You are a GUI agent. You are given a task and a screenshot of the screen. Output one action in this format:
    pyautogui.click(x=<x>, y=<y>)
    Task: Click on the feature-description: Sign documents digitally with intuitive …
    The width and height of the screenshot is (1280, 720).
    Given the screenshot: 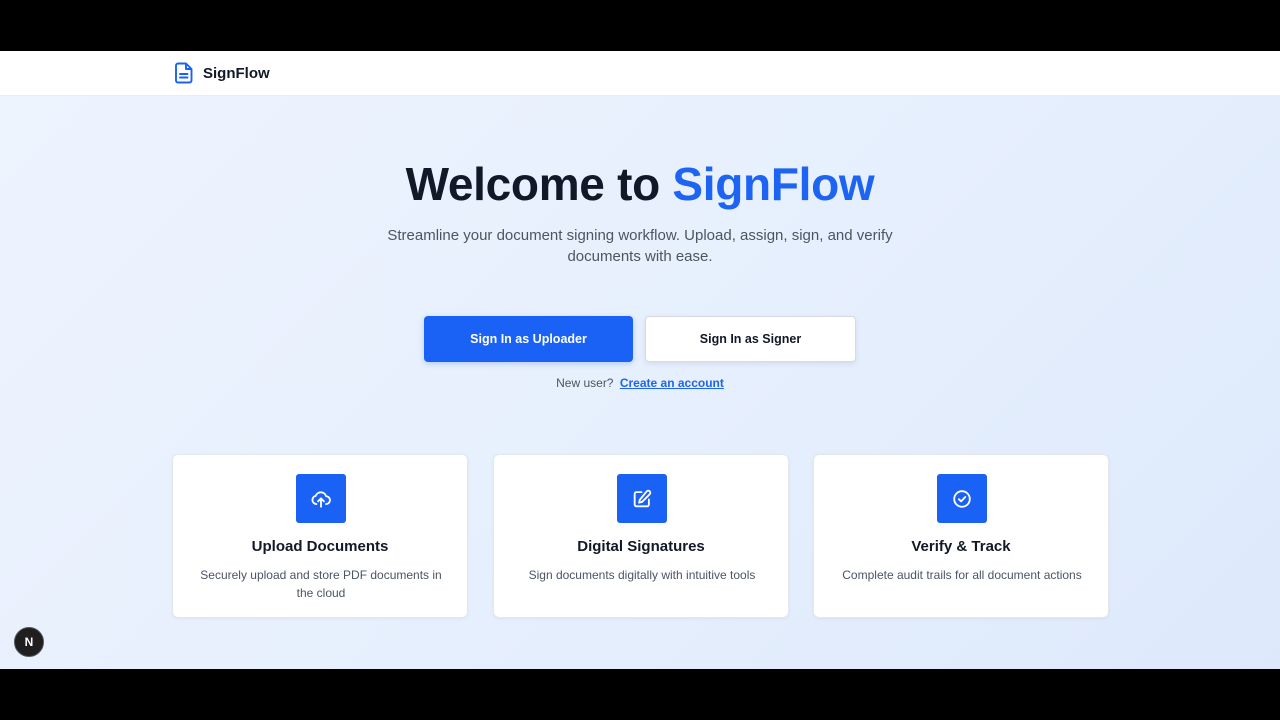 What is the action you would take?
    pyautogui.click(x=642, y=575)
    